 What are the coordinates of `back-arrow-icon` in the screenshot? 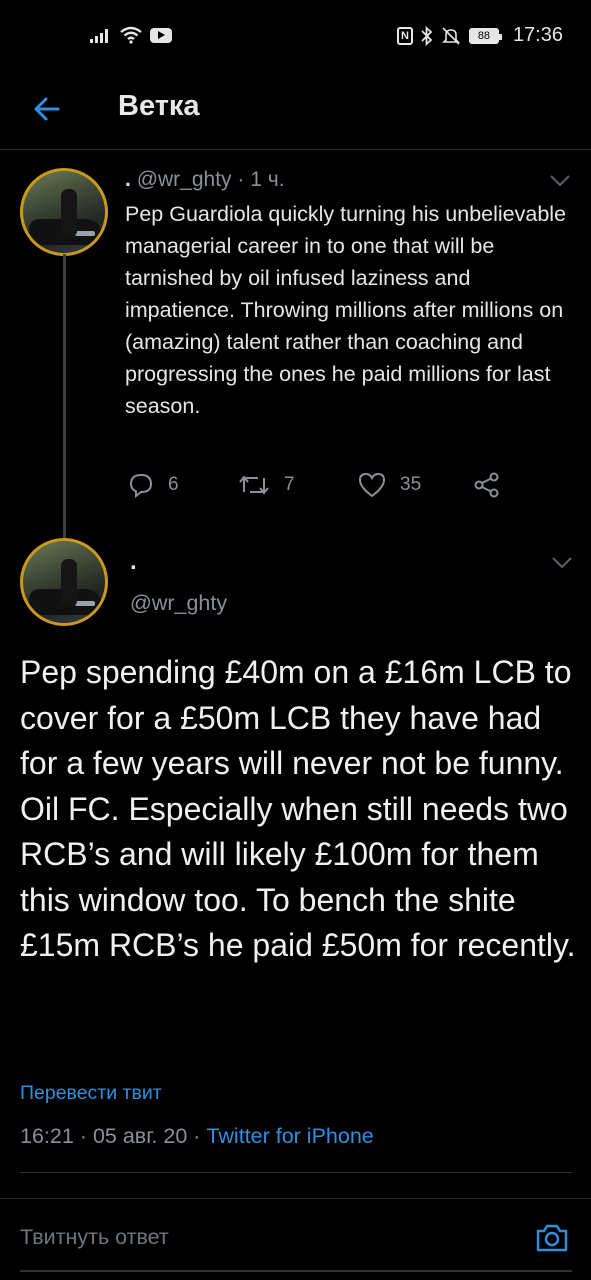 It's located at (47, 109).